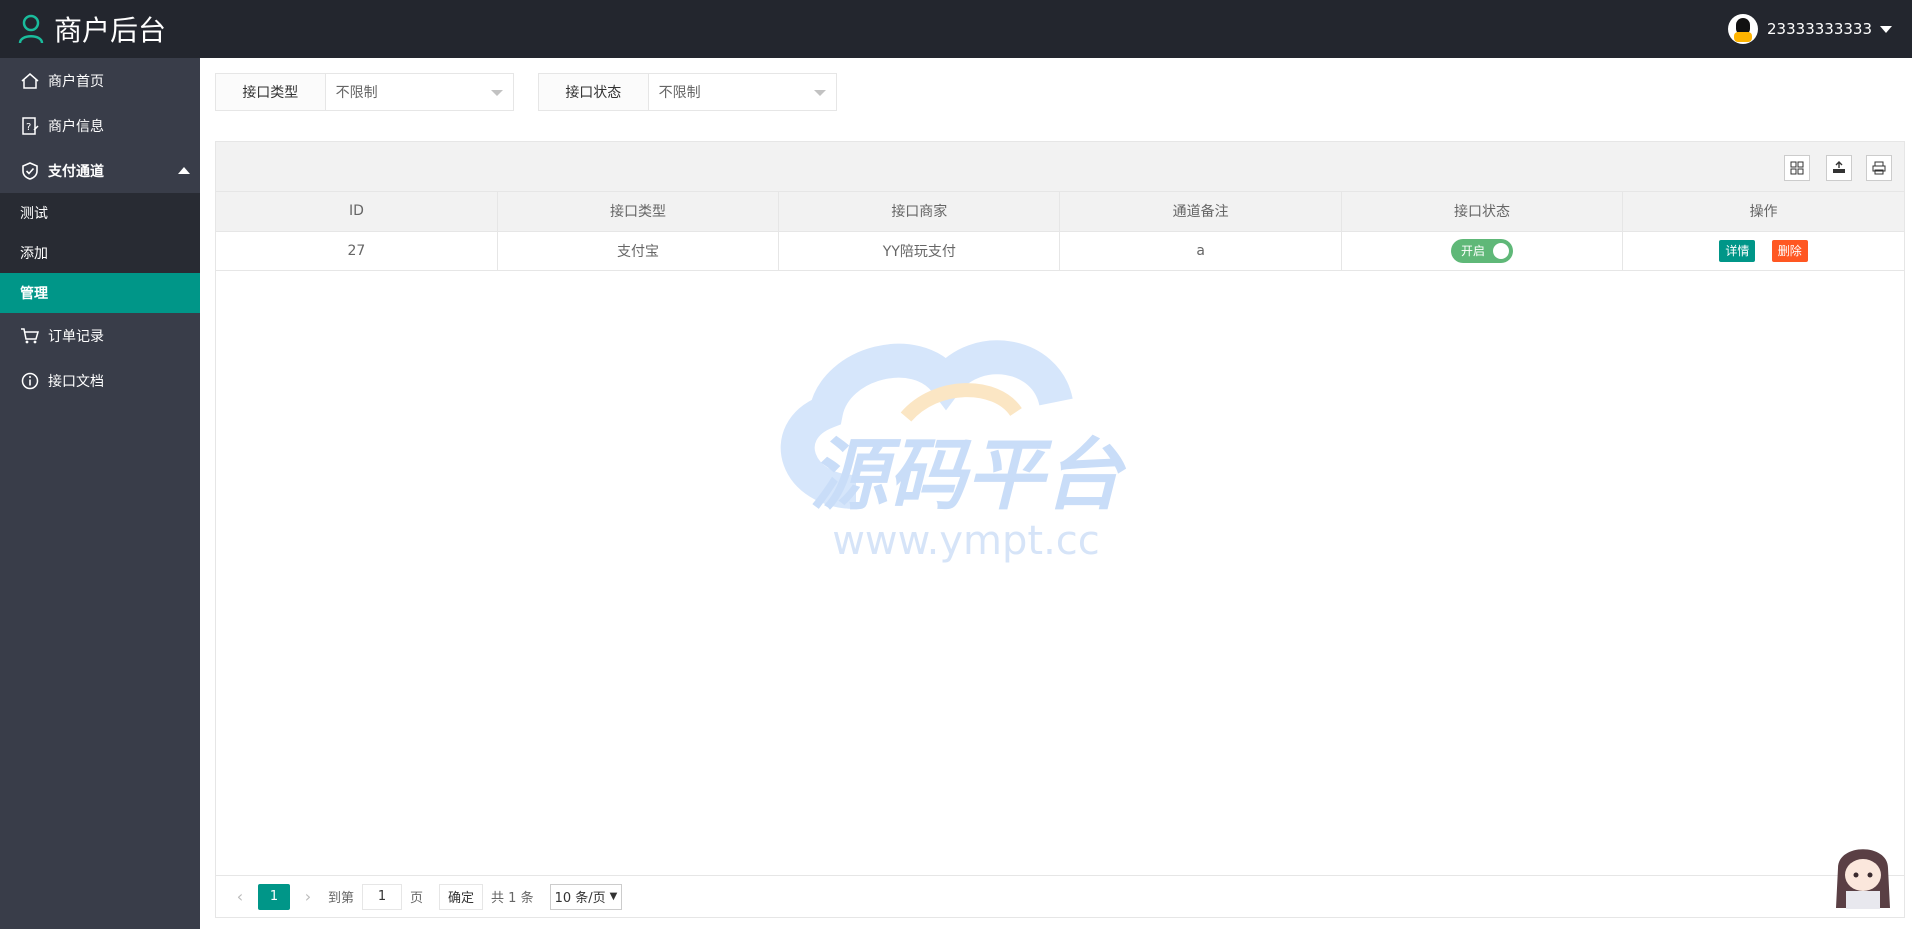  I want to click on delete-button: 删除, so click(1789, 250).